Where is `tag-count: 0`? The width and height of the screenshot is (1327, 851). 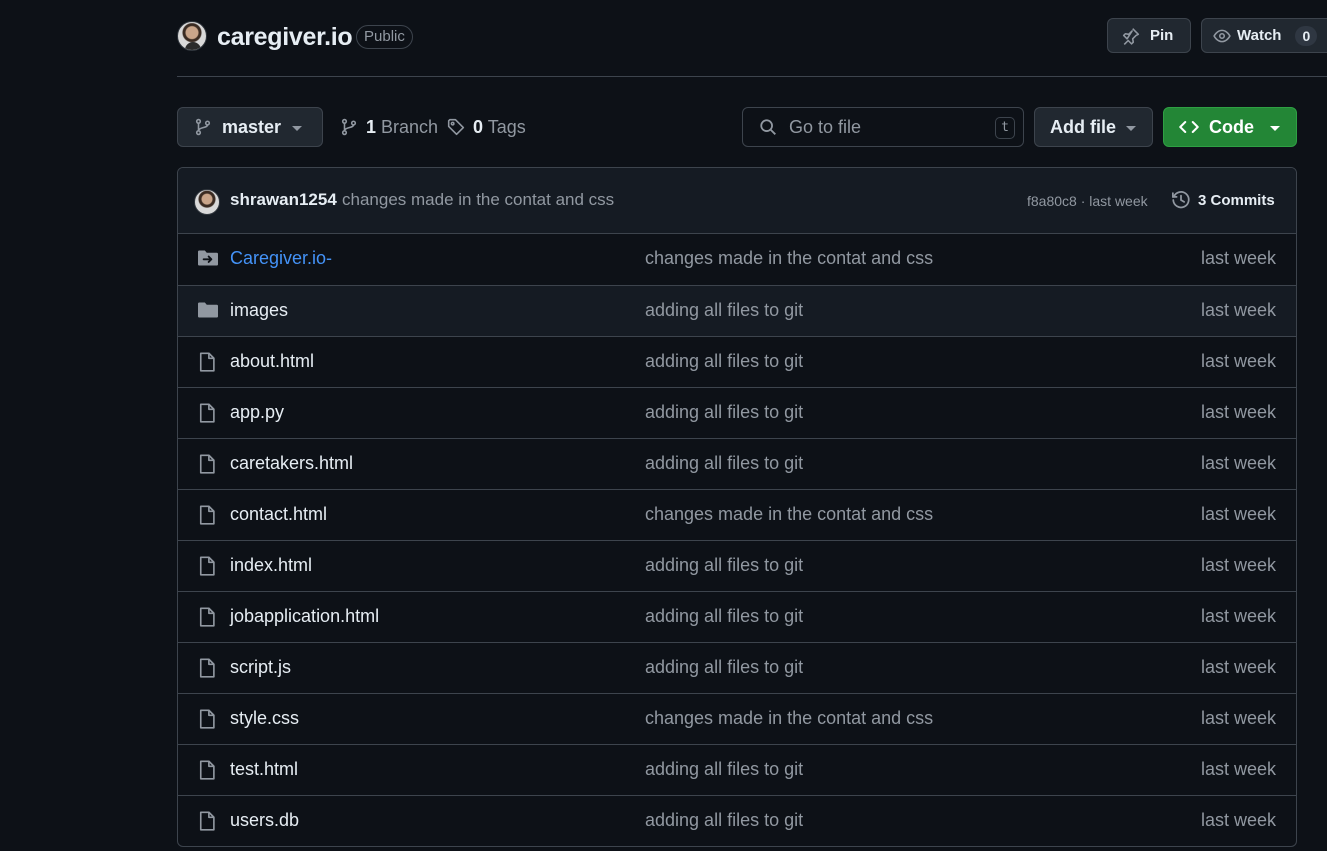 tag-count: 0 is located at coordinates (478, 126).